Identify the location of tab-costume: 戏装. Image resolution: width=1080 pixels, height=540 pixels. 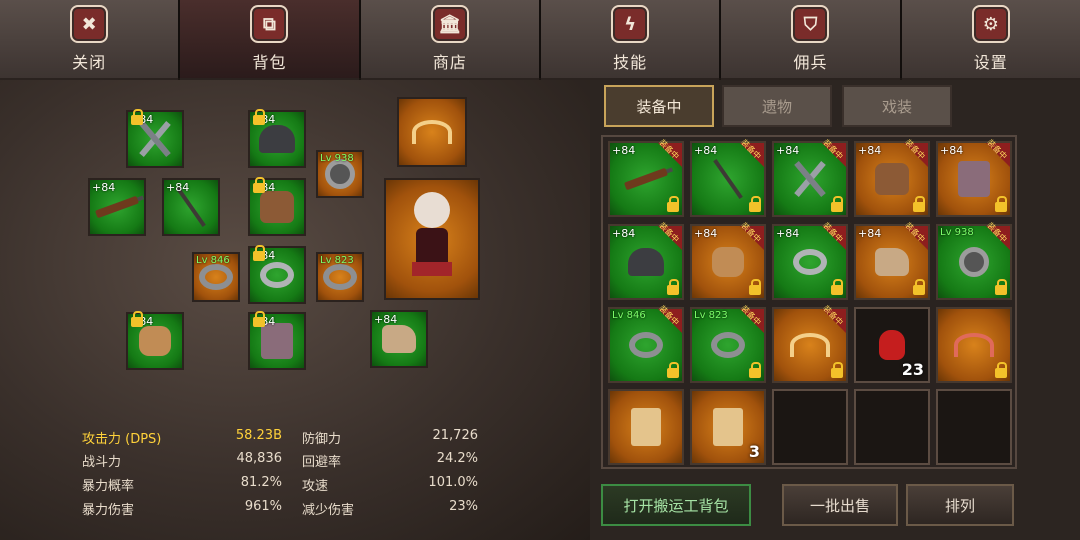
(897, 106).